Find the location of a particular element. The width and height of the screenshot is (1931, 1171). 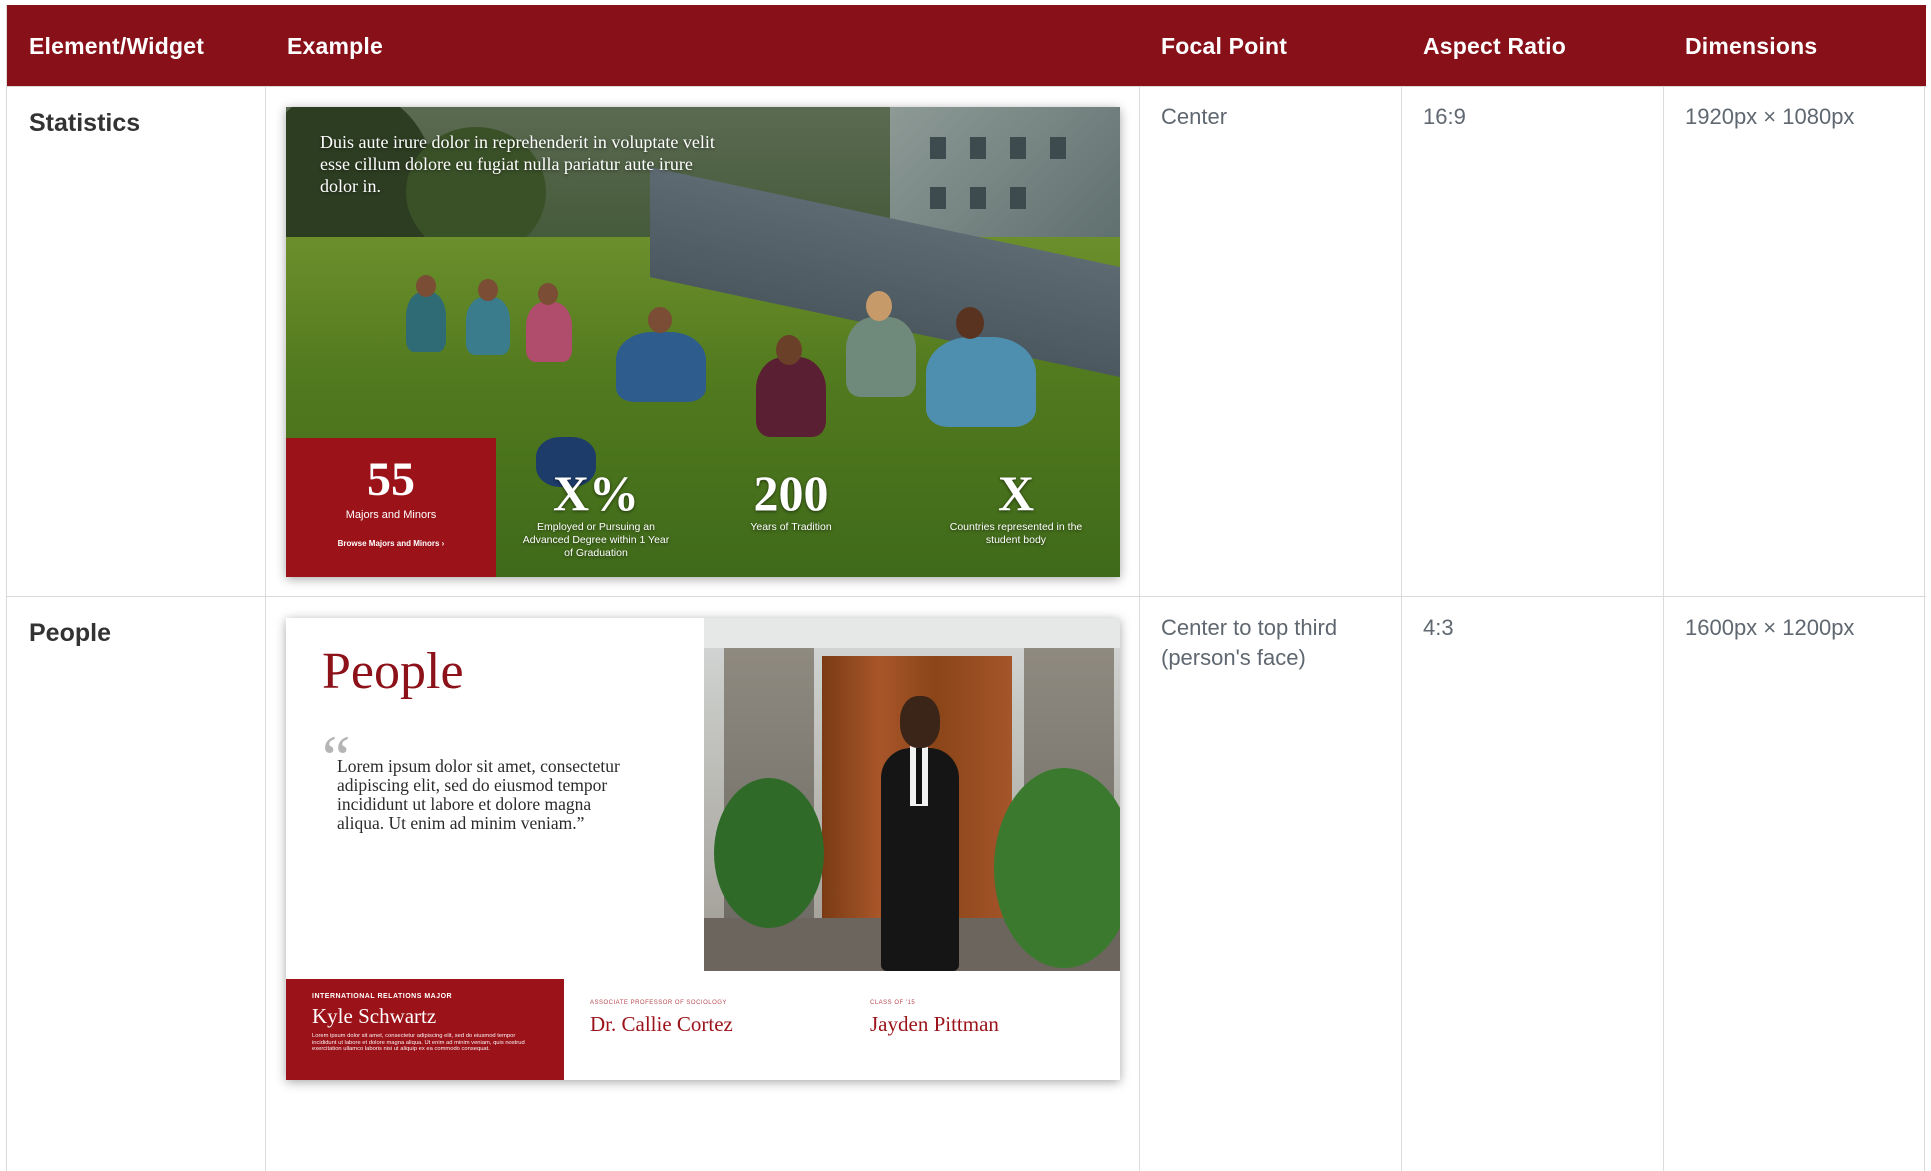

featured-stat-label: Majors and Minors is located at coordinates (391, 515).